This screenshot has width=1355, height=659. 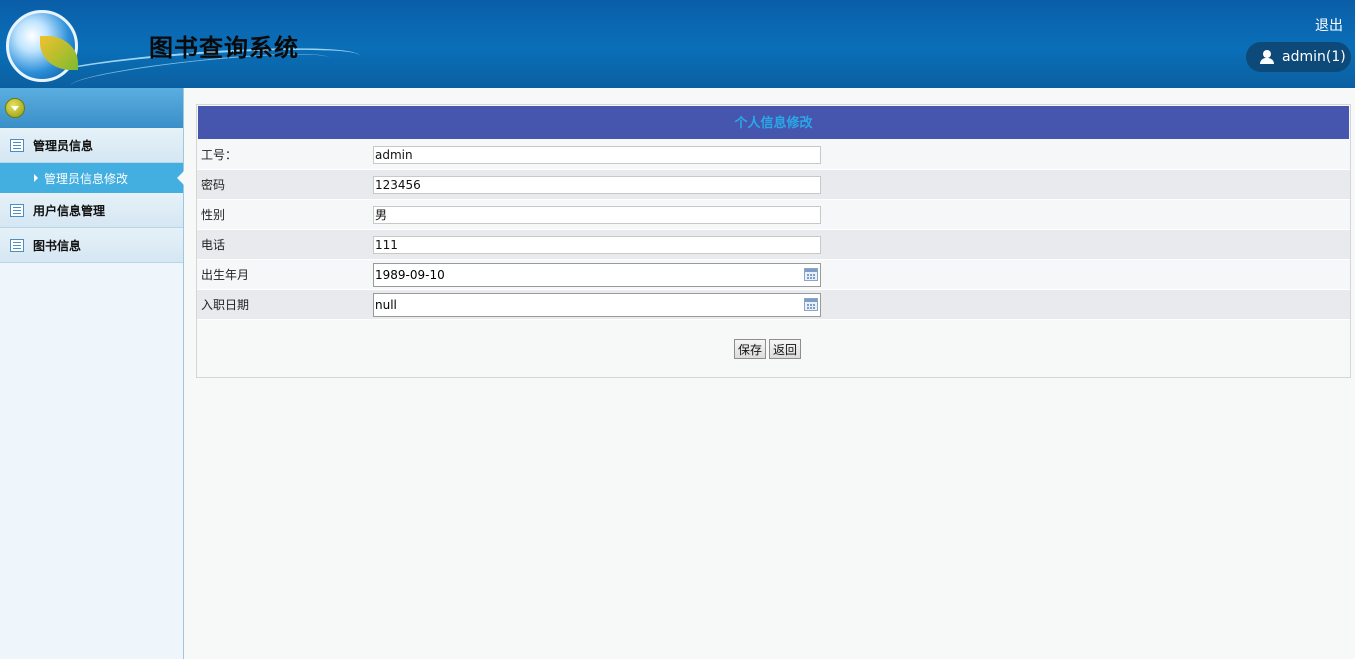 I want to click on form-row-phone: 电话, so click(x=773, y=245).